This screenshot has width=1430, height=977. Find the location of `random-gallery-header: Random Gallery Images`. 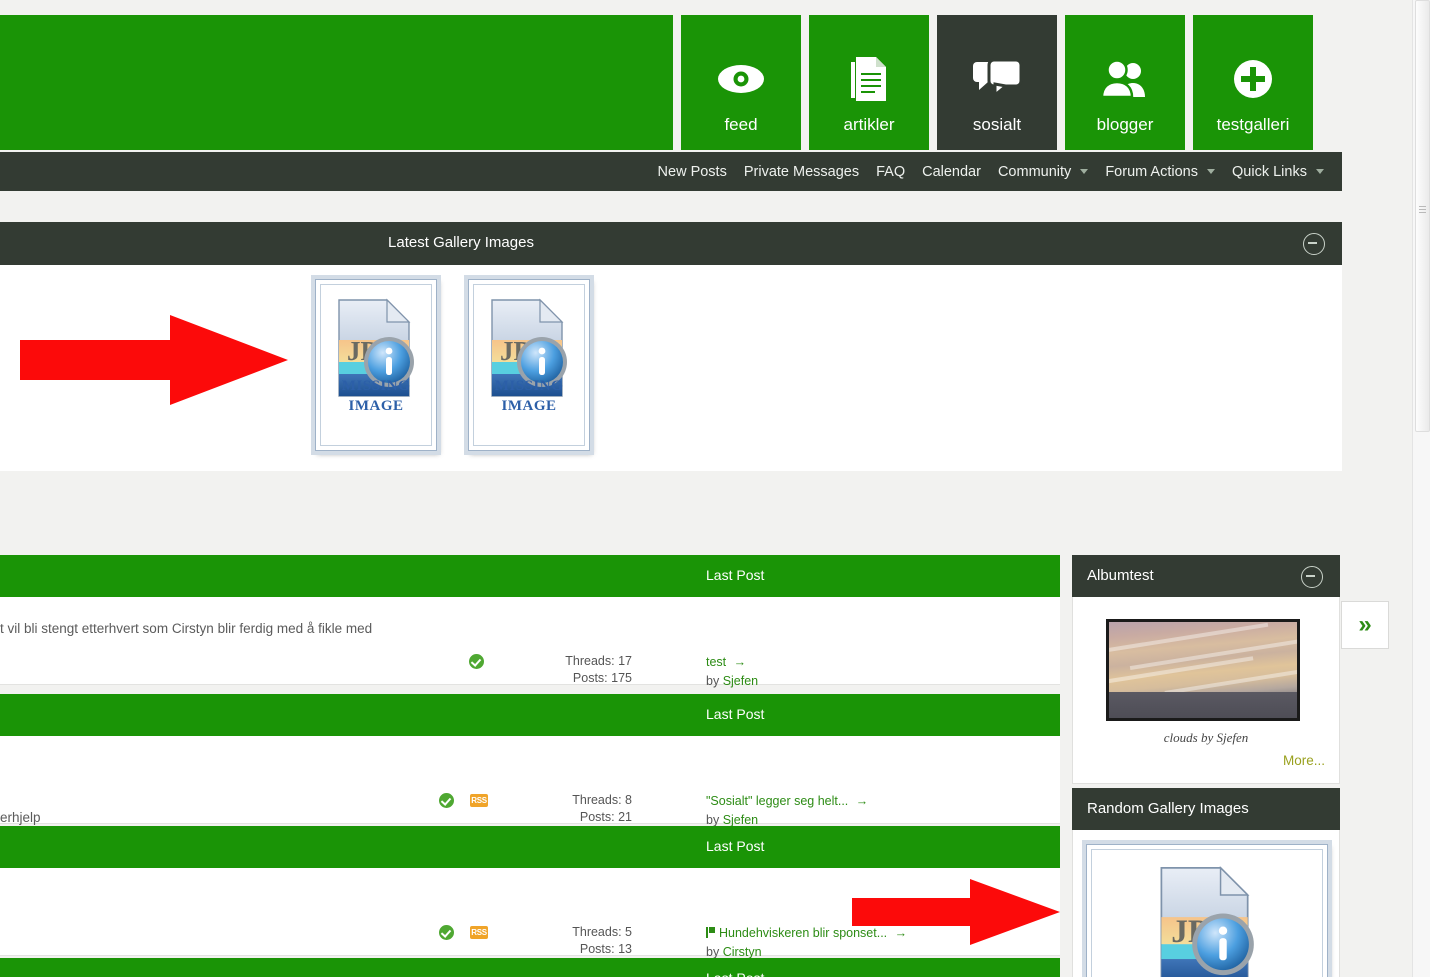

random-gallery-header: Random Gallery Images is located at coordinates (1206, 809).